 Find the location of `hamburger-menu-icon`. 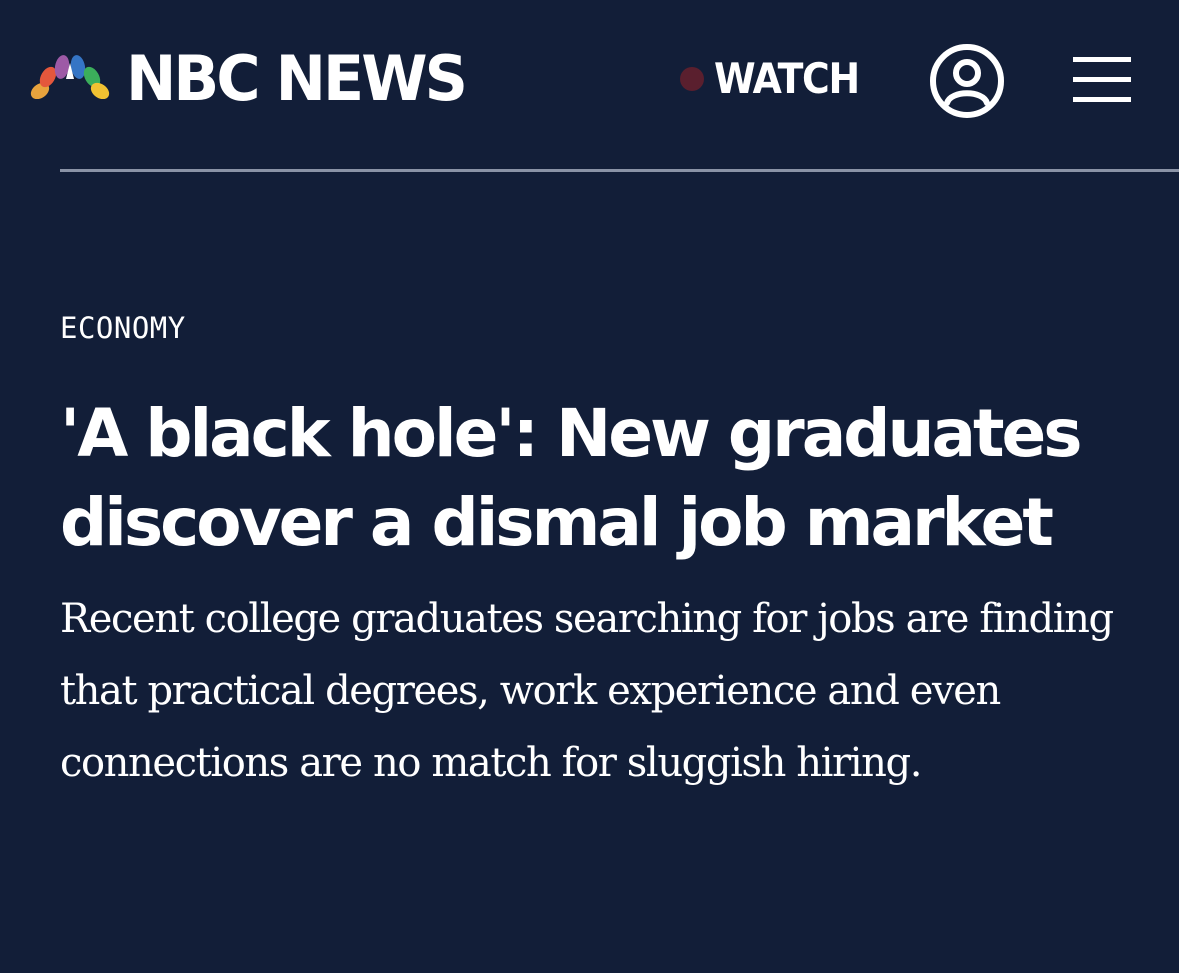

hamburger-menu-icon is located at coordinates (1103, 80).